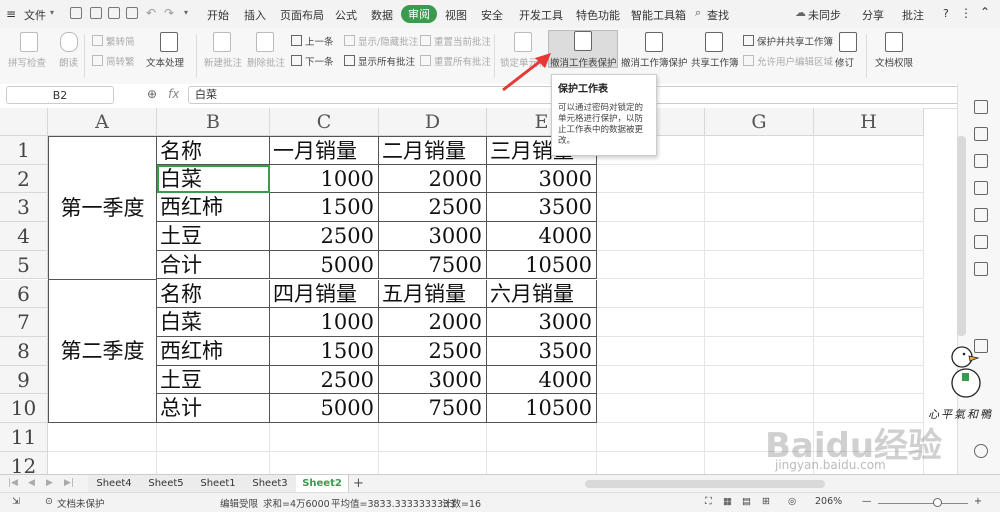 This screenshot has width=1000, height=512. What do you see at coordinates (433, 294) in the screenshot?
I see `table-cell: 五月销量` at bounding box center [433, 294].